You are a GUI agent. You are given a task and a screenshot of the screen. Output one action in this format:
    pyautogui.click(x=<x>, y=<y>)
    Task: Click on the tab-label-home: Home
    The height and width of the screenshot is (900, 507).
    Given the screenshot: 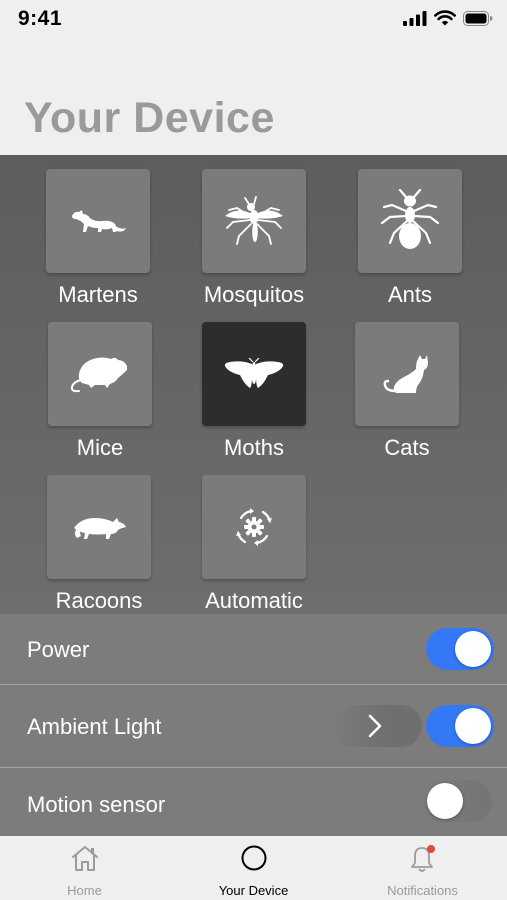 What is the action you would take?
    pyautogui.click(x=84, y=890)
    